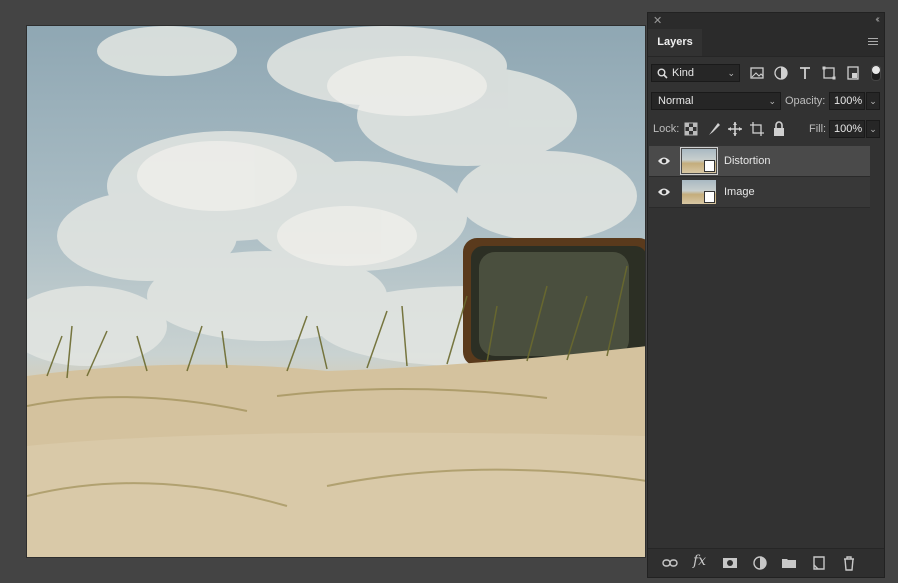 Image resolution: width=898 pixels, height=583 pixels. Describe the element at coordinates (757, 73) in the screenshot. I see `image-filter-icon` at that location.